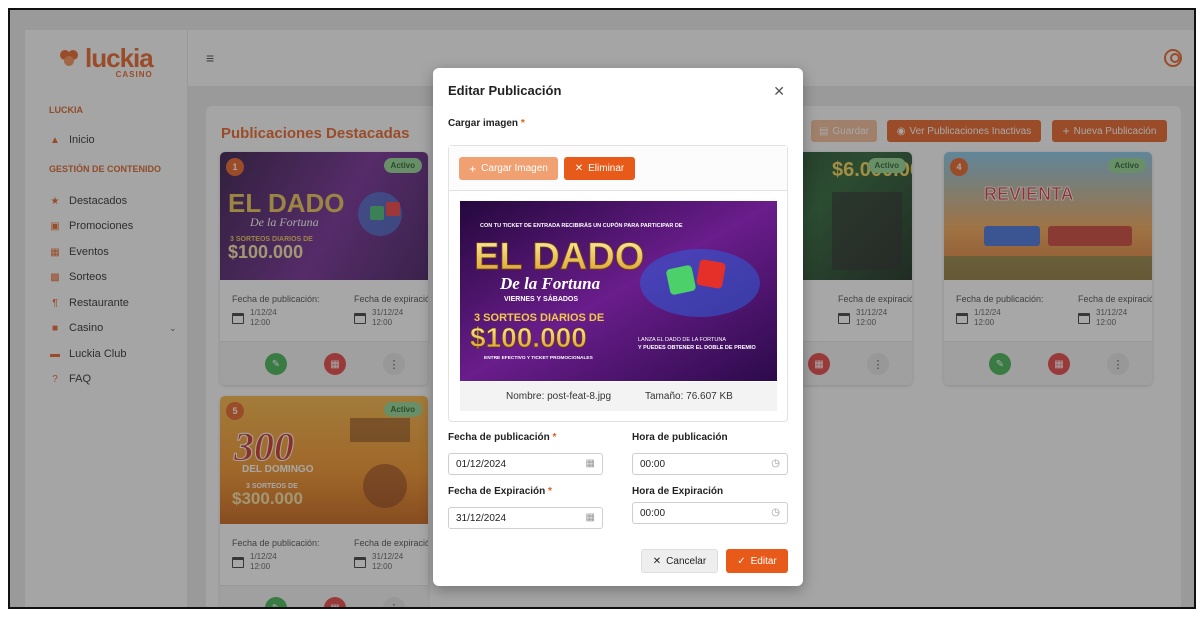  Describe the element at coordinates (550, 283) in the screenshot. I see `banner-line2: De la Fortuna` at that location.